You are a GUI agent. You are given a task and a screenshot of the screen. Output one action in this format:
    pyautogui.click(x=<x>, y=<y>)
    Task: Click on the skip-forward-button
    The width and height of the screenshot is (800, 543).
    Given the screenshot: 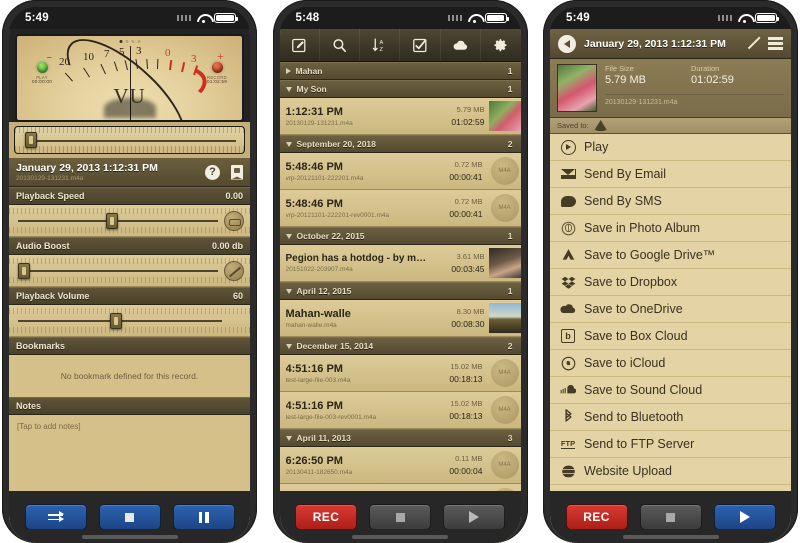 What is the action you would take?
    pyautogui.click(x=55, y=517)
    